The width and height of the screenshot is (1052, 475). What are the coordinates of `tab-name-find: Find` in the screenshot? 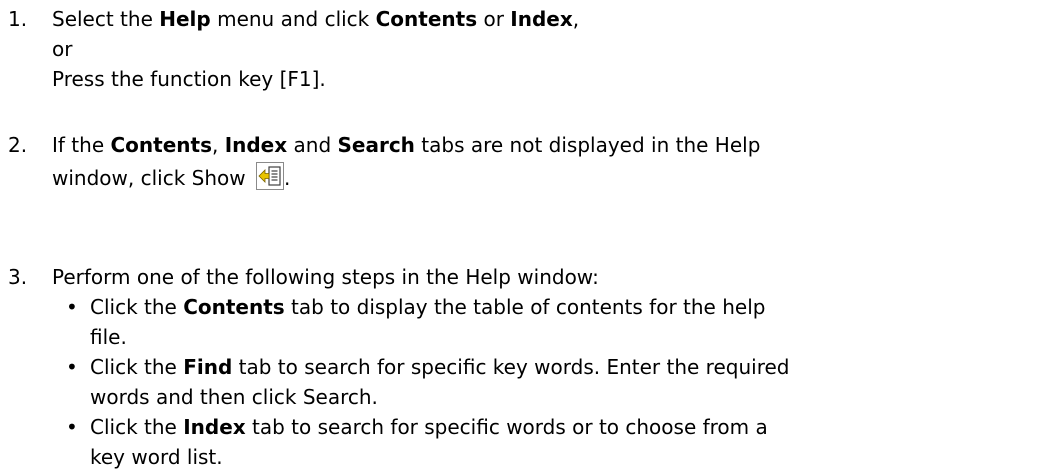 It's located at (208, 367).